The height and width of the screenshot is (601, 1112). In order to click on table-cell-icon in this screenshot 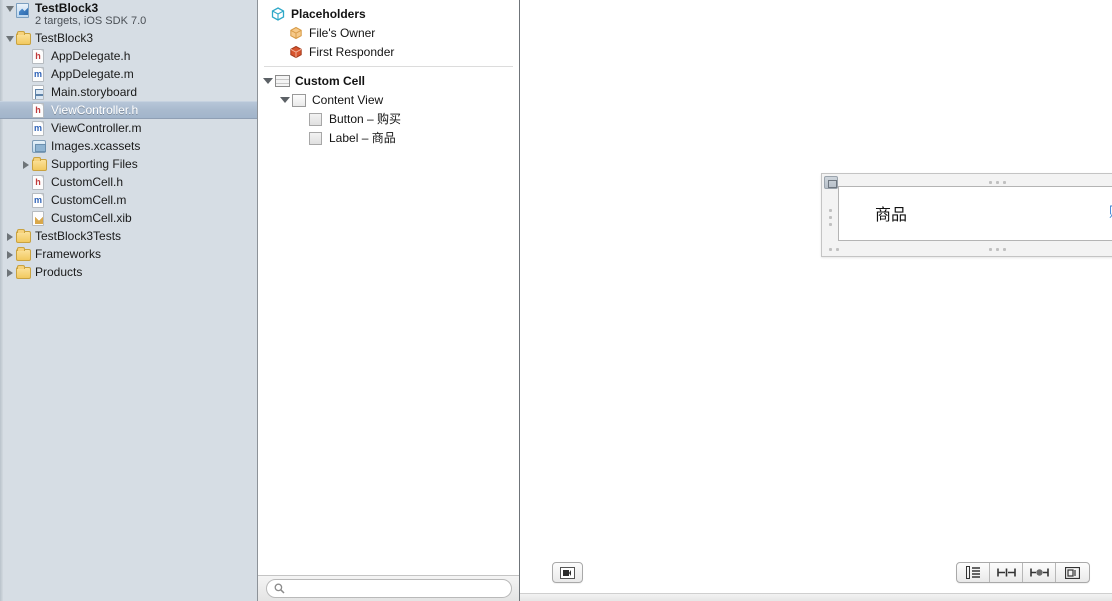, I will do `click(282, 81)`.